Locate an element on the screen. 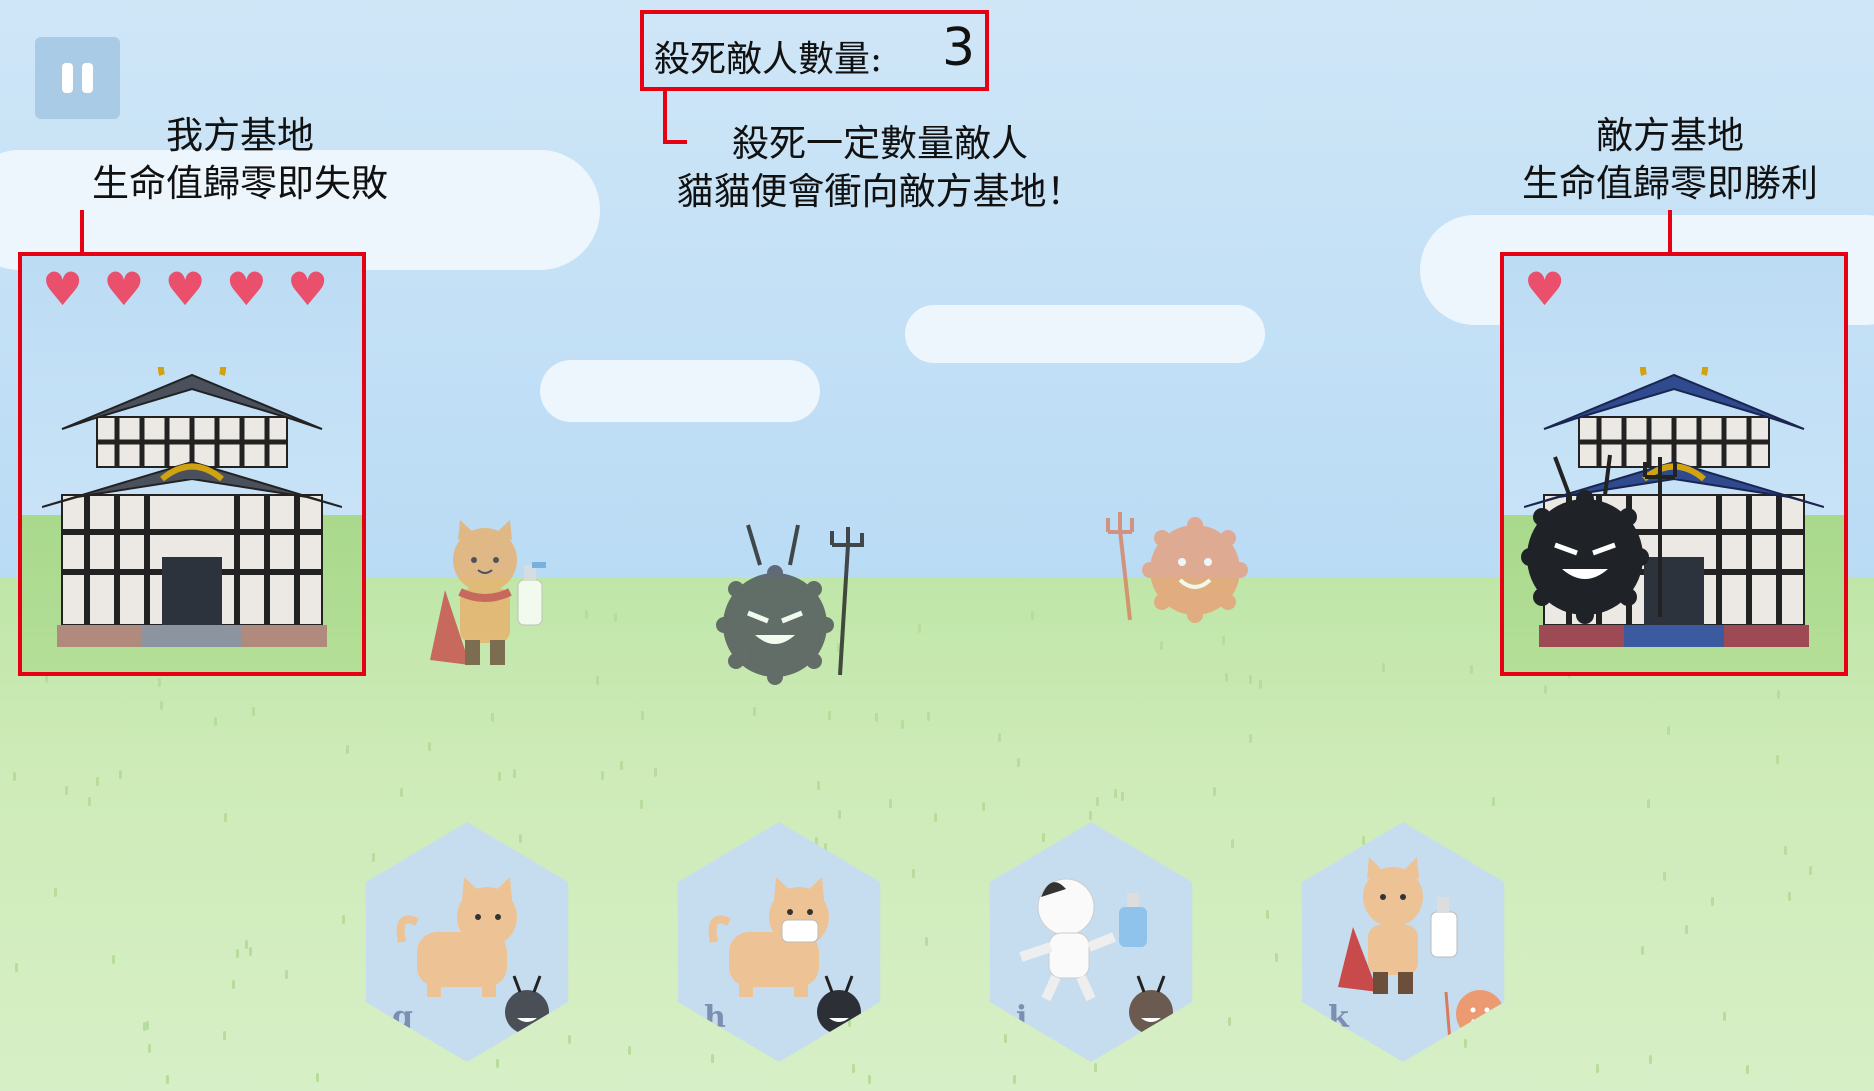 The height and width of the screenshot is (1091, 1874). enemy-base-annotation: 敵方基地 生命值歸零即勝利 is located at coordinates (1670, 159).